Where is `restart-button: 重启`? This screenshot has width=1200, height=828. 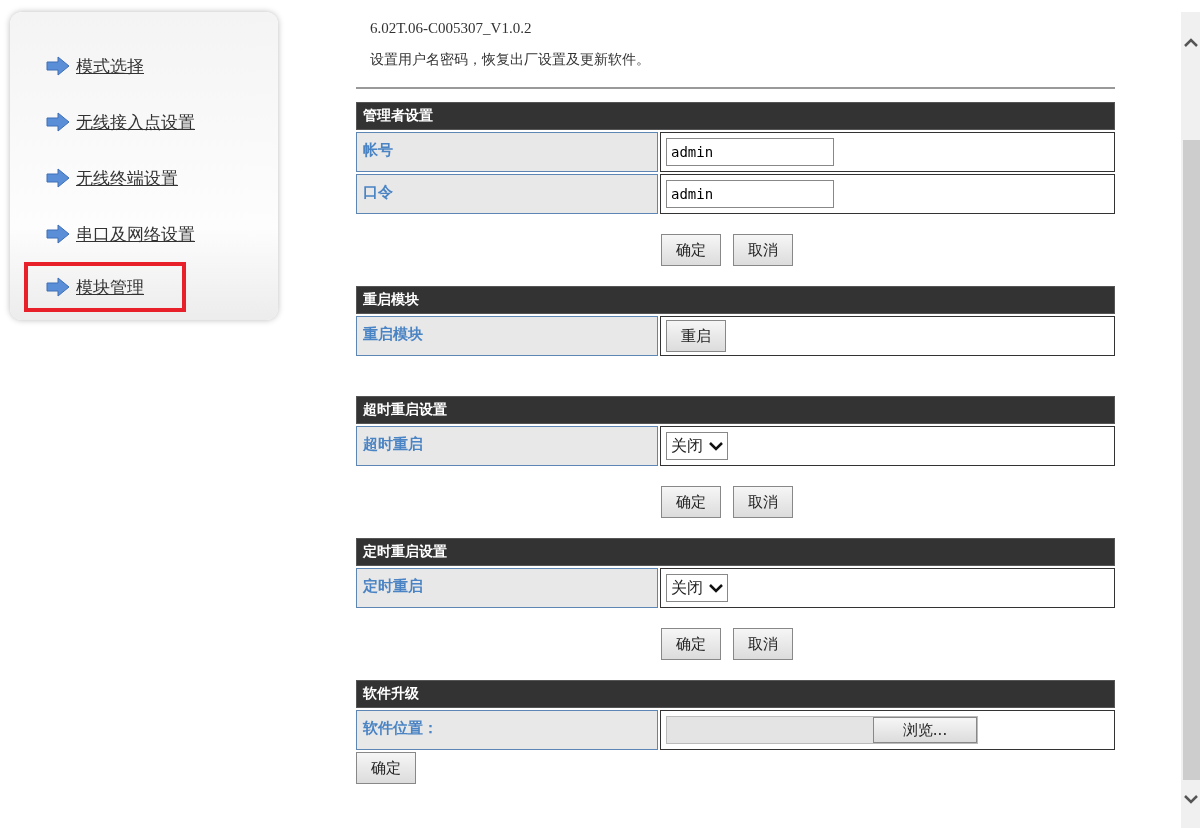 restart-button: 重启 is located at coordinates (696, 336).